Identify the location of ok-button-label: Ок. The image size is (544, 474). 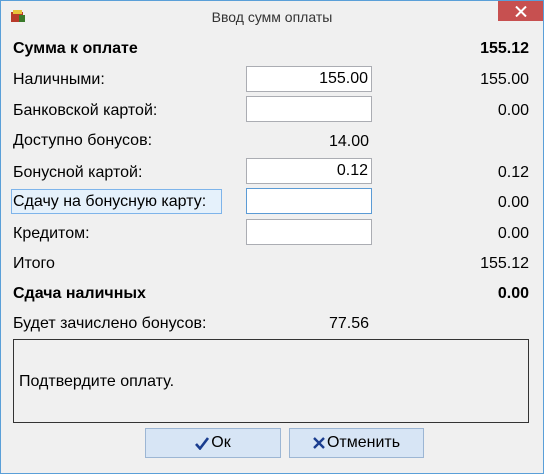
(221, 442).